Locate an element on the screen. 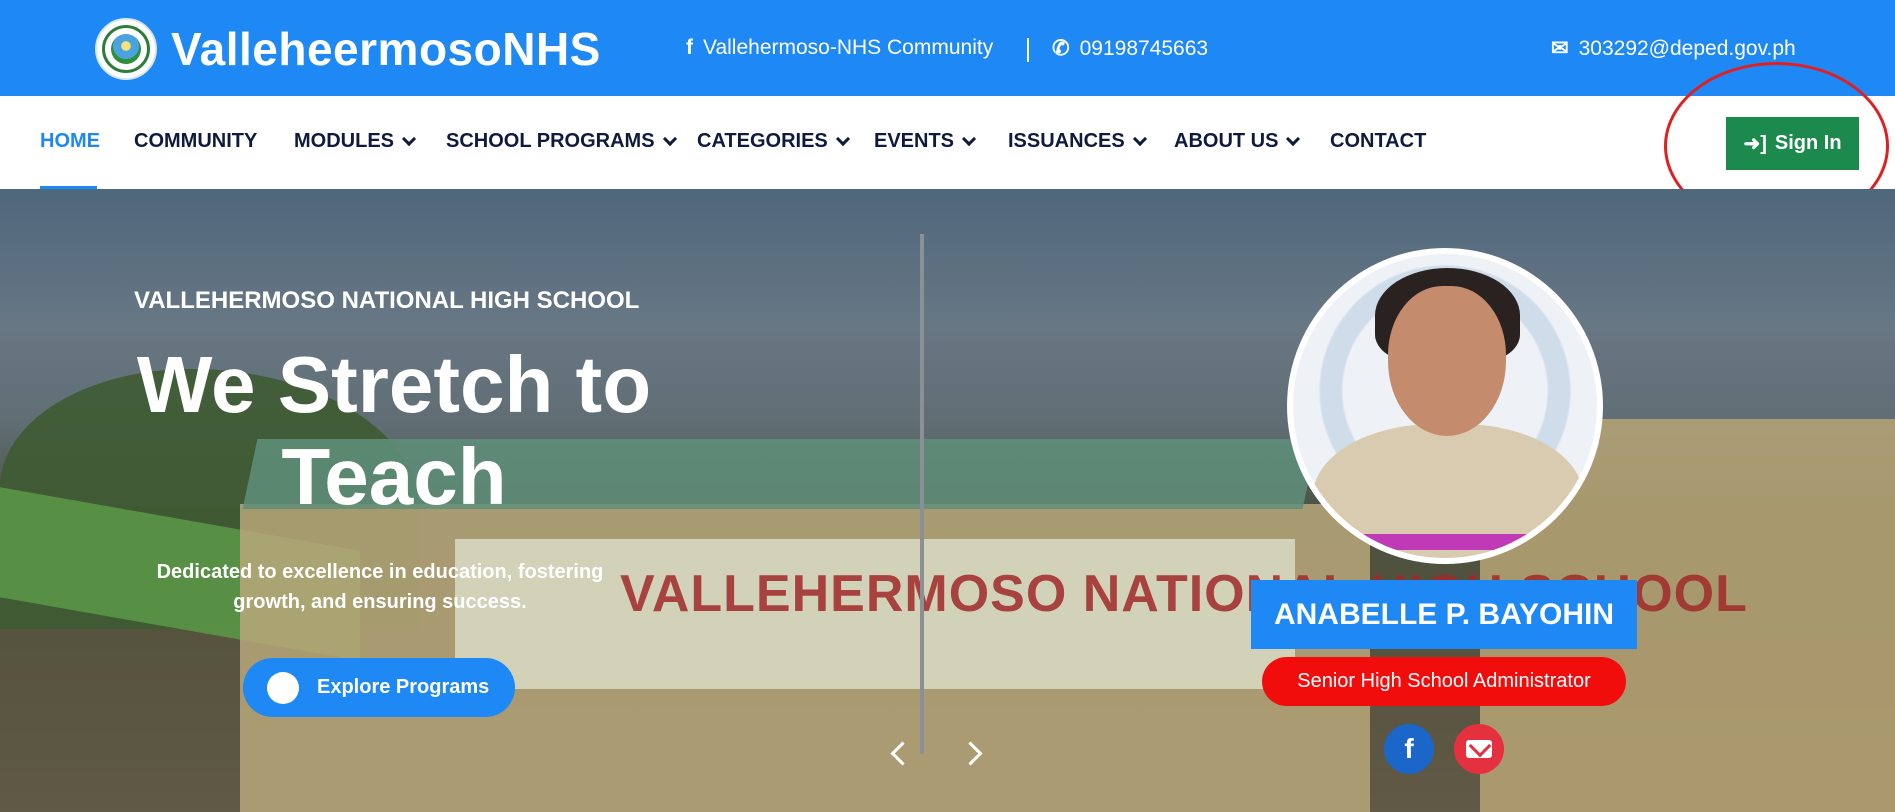  envelope-icon: ✉ is located at coordinates (1560, 48).